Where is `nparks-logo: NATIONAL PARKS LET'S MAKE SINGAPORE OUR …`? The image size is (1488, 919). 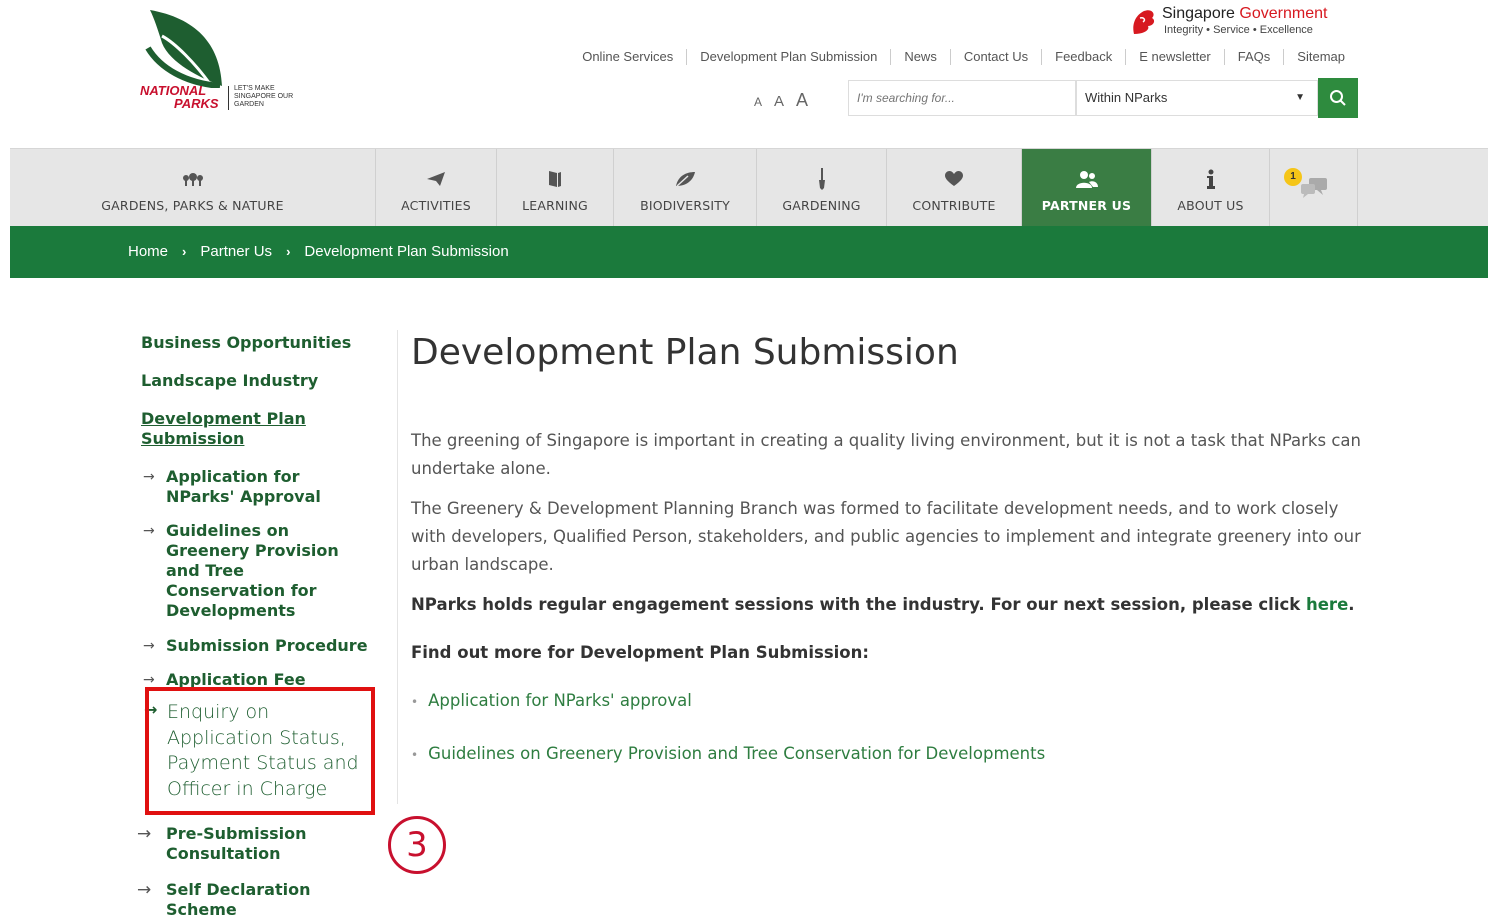 nparks-logo: NATIONAL PARKS LET'S MAKE SINGAPORE OUR … is located at coordinates (220, 63).